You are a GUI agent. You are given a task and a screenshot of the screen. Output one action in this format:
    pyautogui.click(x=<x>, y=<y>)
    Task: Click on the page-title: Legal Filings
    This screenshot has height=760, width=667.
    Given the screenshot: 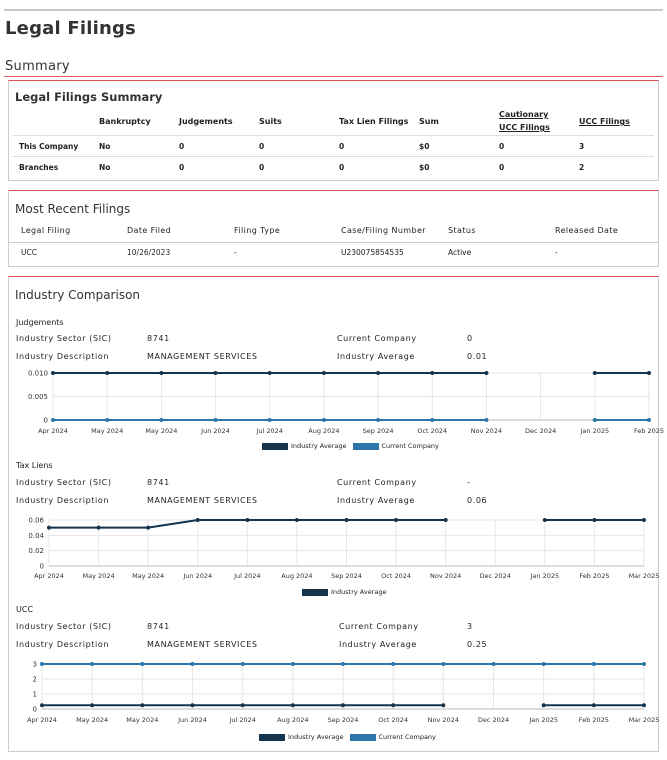 What is the action you would take?
    pyautogui.click(x=70, y=28)
    